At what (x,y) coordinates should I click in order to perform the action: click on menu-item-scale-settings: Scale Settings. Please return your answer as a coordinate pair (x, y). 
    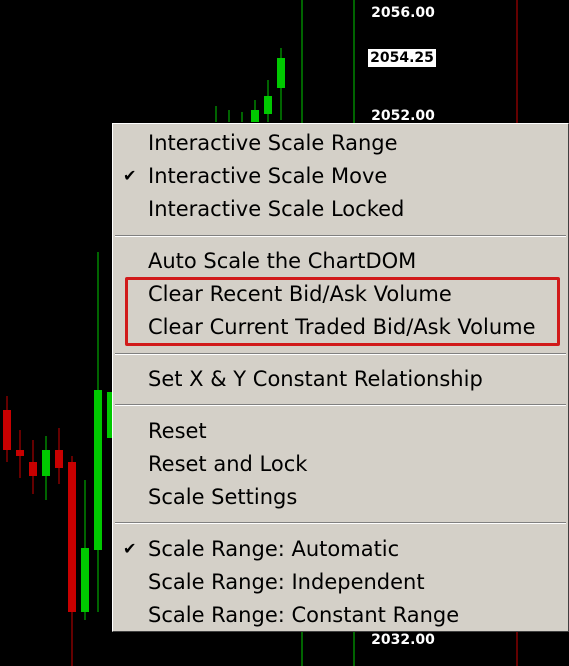
    Looking at the image, I should click on (222, 497).